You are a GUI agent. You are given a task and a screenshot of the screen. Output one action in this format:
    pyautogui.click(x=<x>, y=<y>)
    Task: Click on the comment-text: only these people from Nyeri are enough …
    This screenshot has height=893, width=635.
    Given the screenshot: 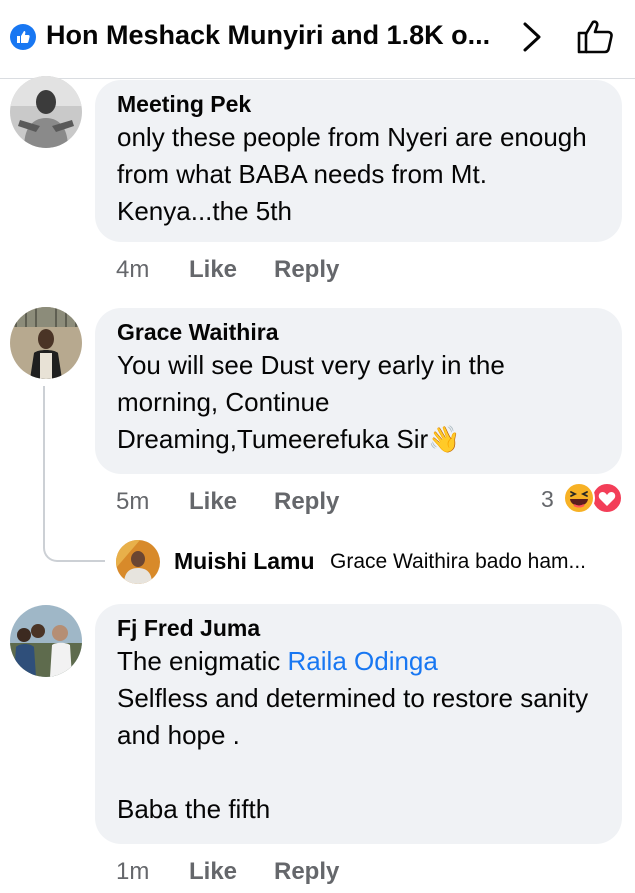 What is the action you would take?
    pyautogui.click(x=352, y=174)
    